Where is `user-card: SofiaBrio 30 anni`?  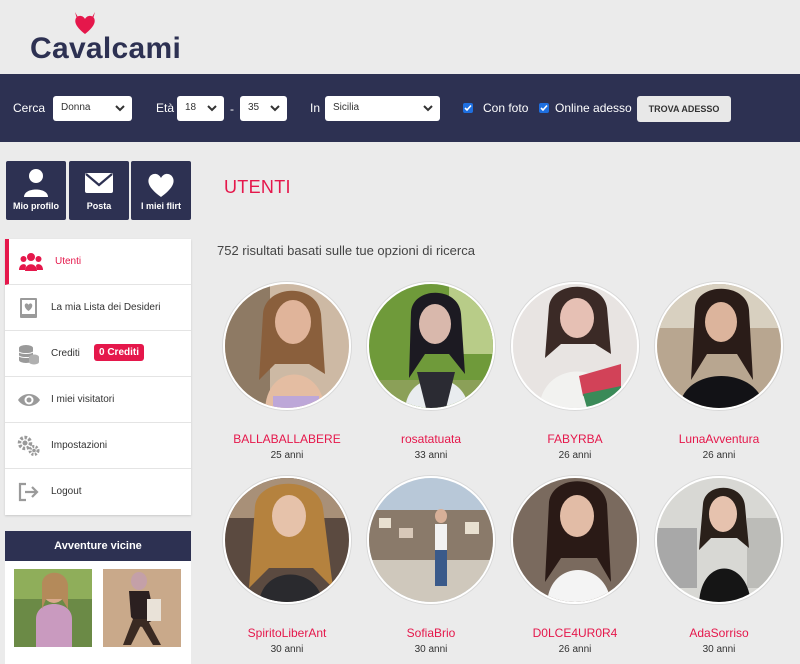
user-card: SofiaBrio 30 anni is located at coordinates (431, 565).